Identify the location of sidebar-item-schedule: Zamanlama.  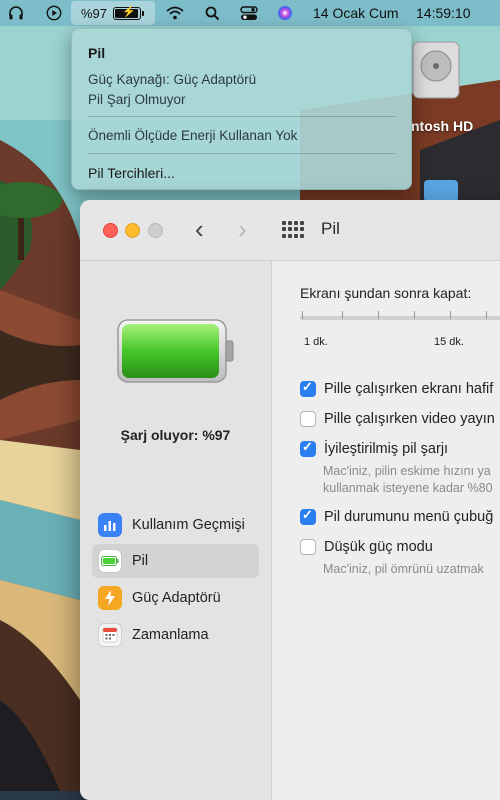
(175, 635).